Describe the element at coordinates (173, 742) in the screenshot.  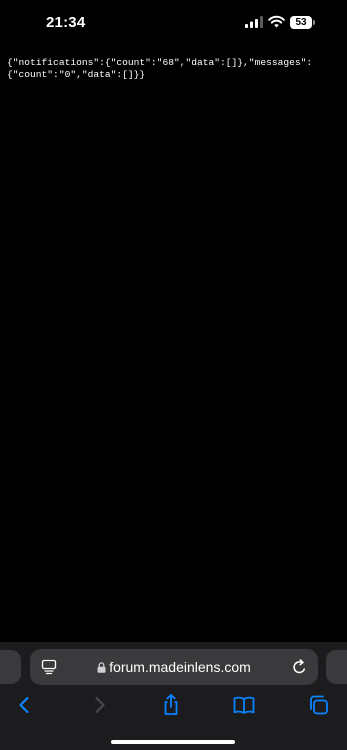
I see `home-indicator` at that location.